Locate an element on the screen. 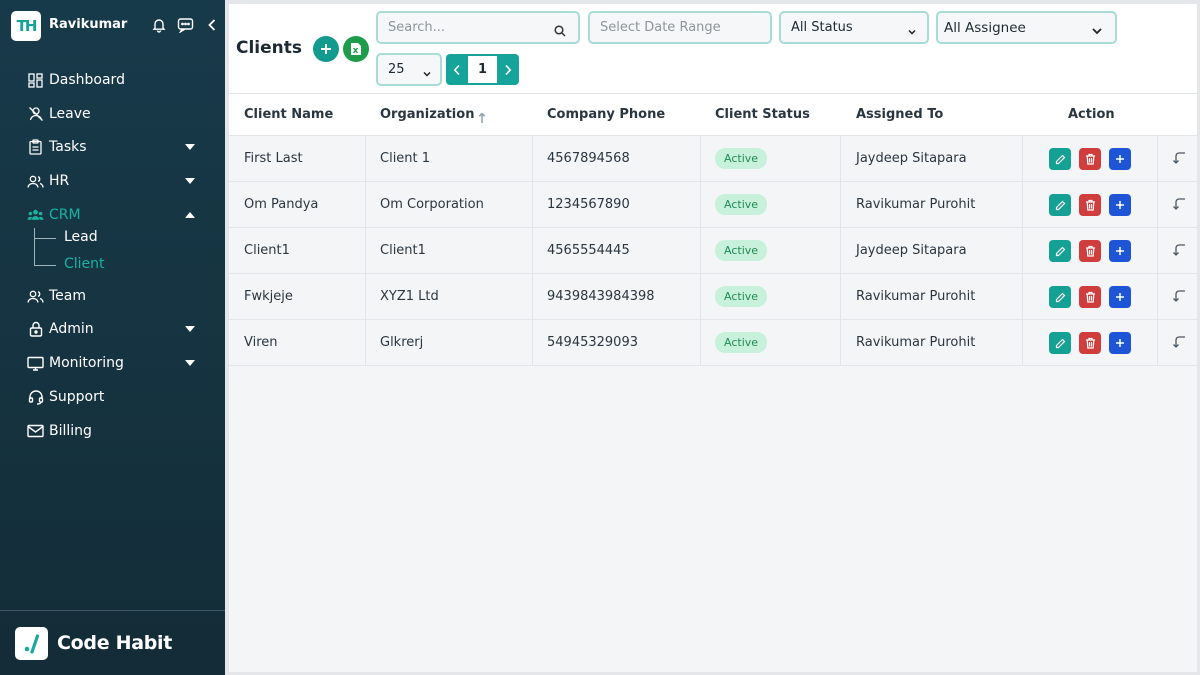 The height and width of the screenshot is (675, 1200). column-header-company-phone: Company Phone is located at coordinates (606, 114).